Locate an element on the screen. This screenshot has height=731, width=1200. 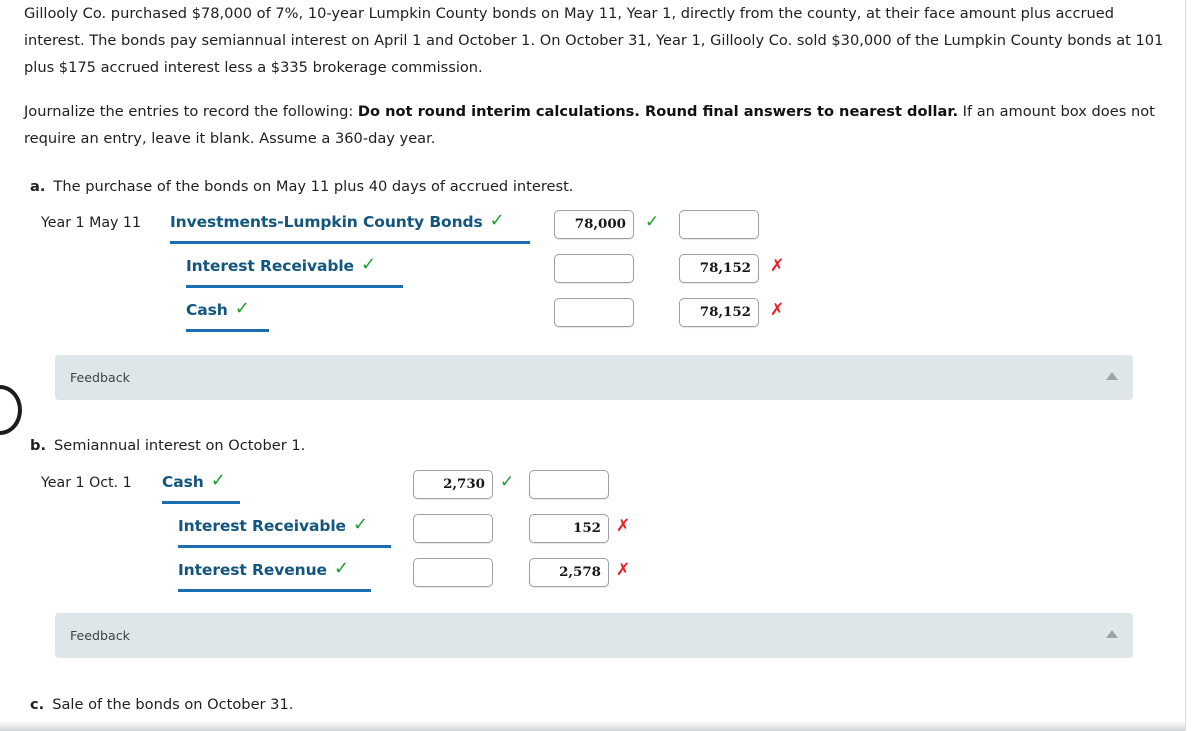
bottom-scroll-strip is located at coordinates (593, 725).